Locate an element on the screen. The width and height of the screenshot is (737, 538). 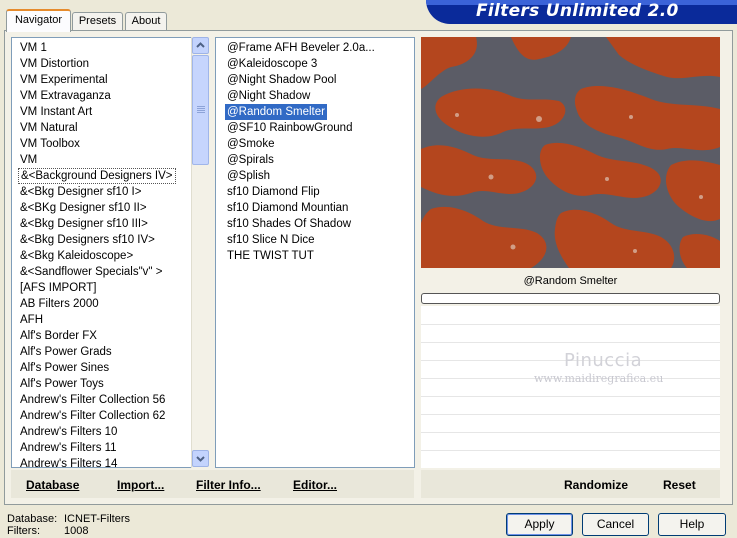
category-item: AFH is located at coordinates (31, 320).